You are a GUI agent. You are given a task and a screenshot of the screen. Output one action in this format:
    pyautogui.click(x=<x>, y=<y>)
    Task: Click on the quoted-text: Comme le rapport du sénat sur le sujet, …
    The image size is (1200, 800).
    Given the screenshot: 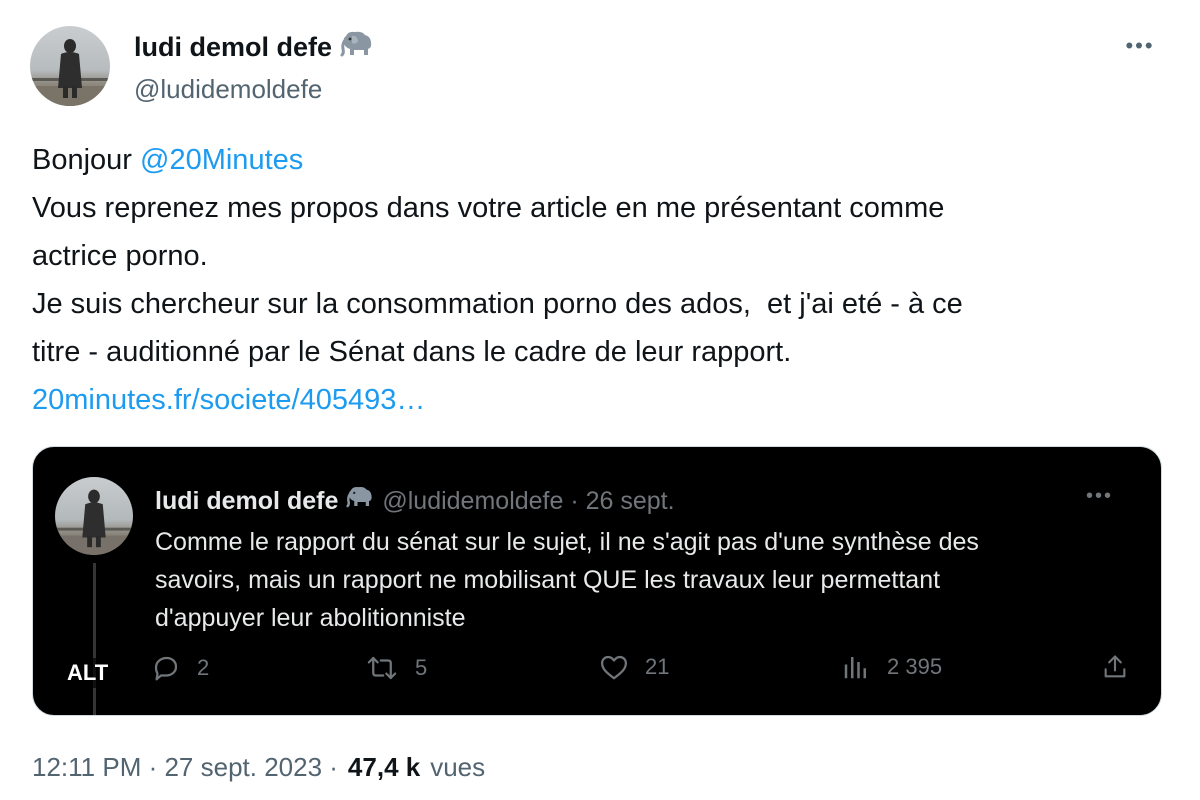 What is the action you would take?
    pyautogui.click(x=645, y=580)
    